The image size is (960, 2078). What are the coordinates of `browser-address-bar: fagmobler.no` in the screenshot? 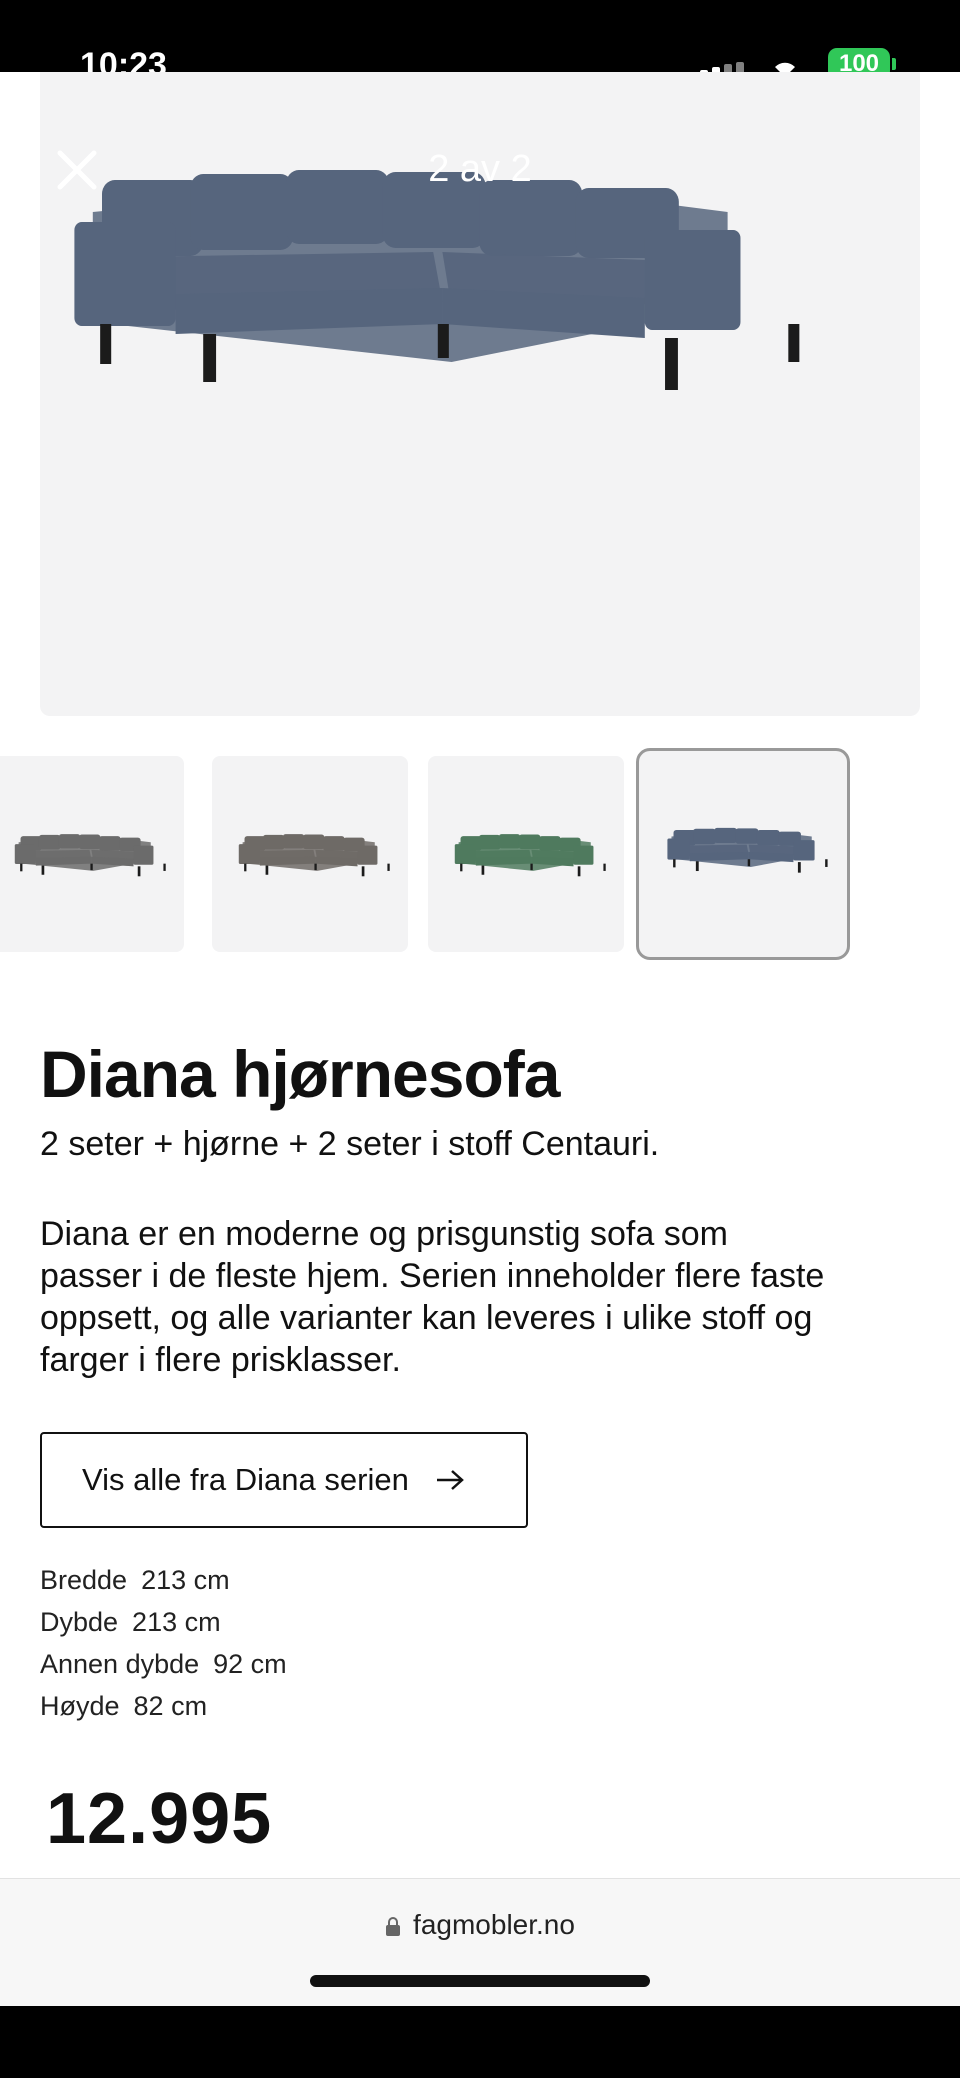 It's located at (480, 1942).